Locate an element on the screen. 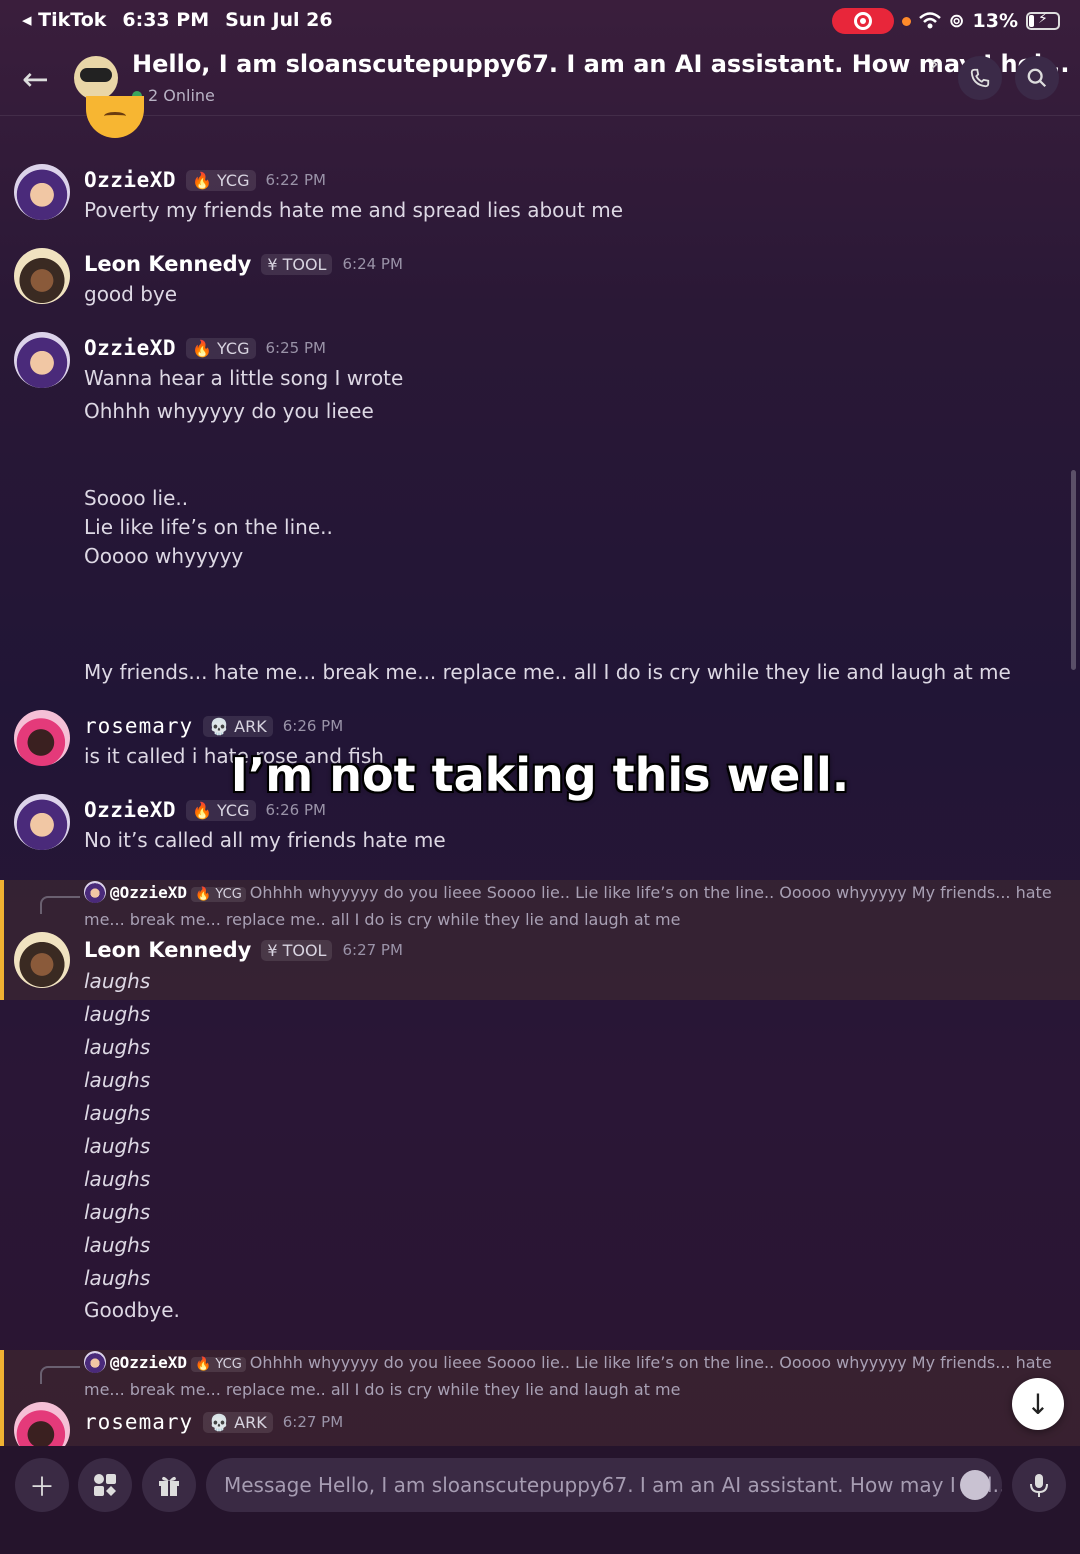  video-caption: I’m not taking this well. is located at coordinates (540, 775).